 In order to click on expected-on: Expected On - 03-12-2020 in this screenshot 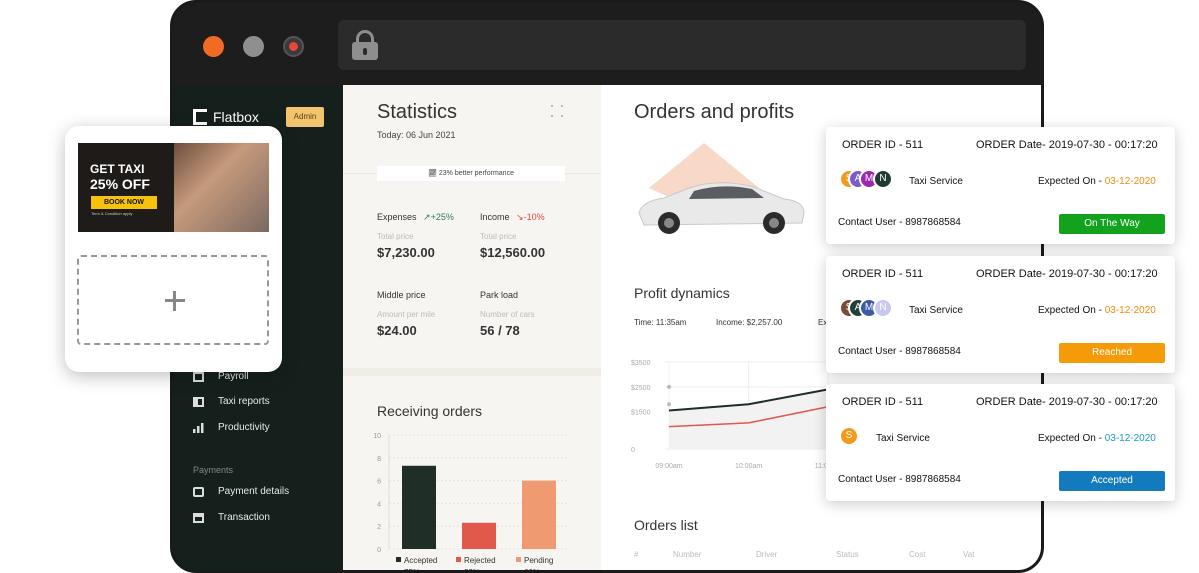, I will do `click(1097, 181)`.